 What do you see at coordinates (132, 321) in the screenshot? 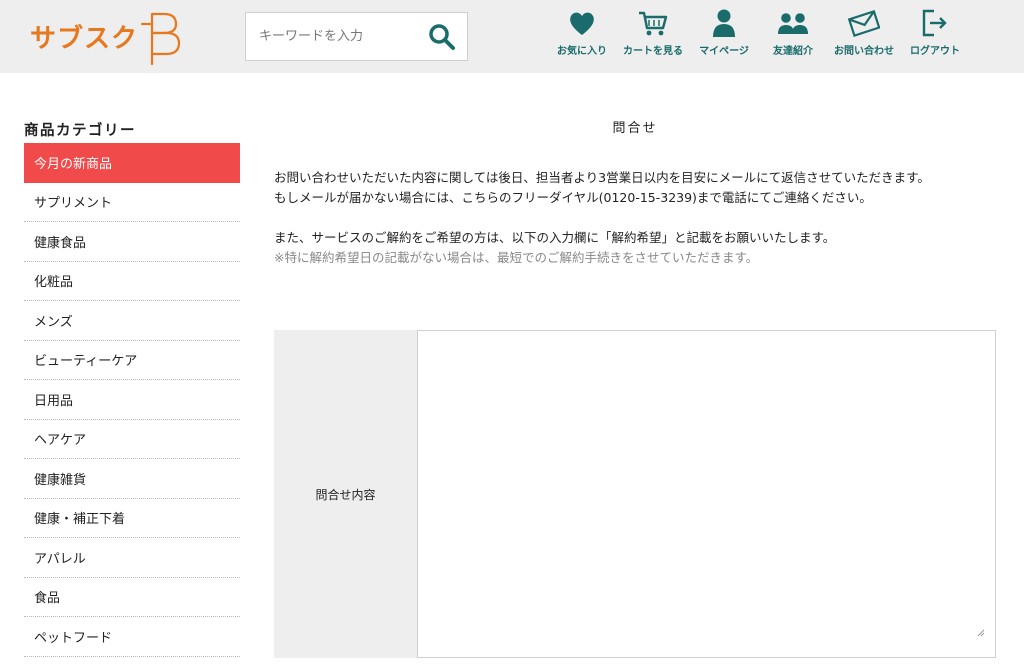
I see `sidebar-item-mens: メンズ` at bounding box center [132, 321].